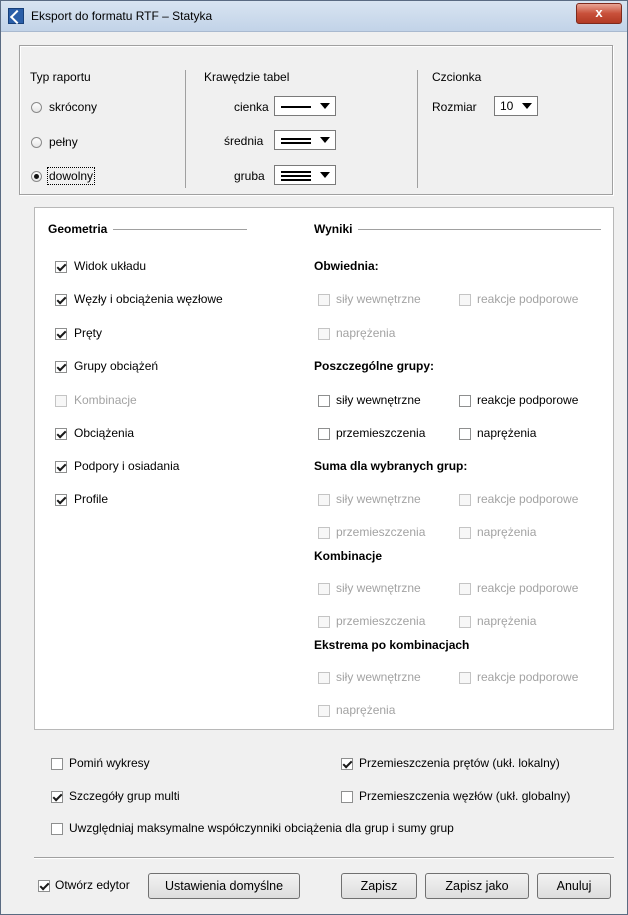 The width and height of the screenshot is (628, 915). I want to click on skip-charts-checkbox, so click(57, 764).